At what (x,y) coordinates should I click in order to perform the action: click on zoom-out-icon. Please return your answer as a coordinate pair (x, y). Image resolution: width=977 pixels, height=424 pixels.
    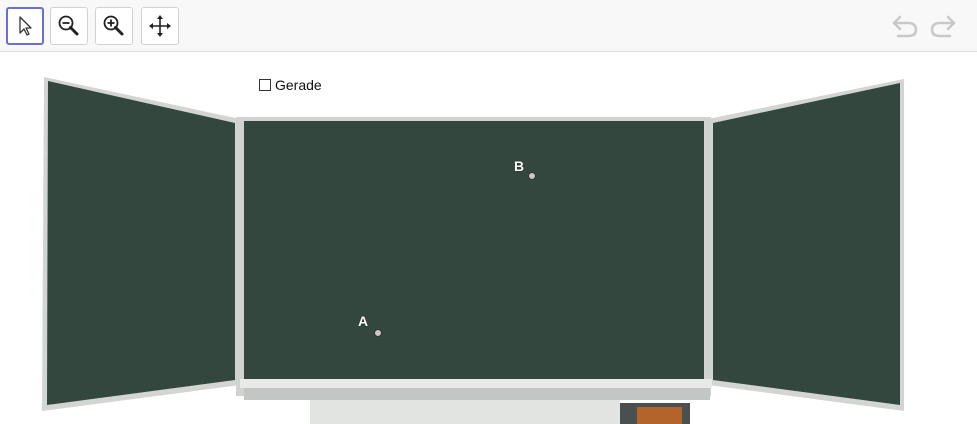
    Looking at the image, I should click on (68, 25).